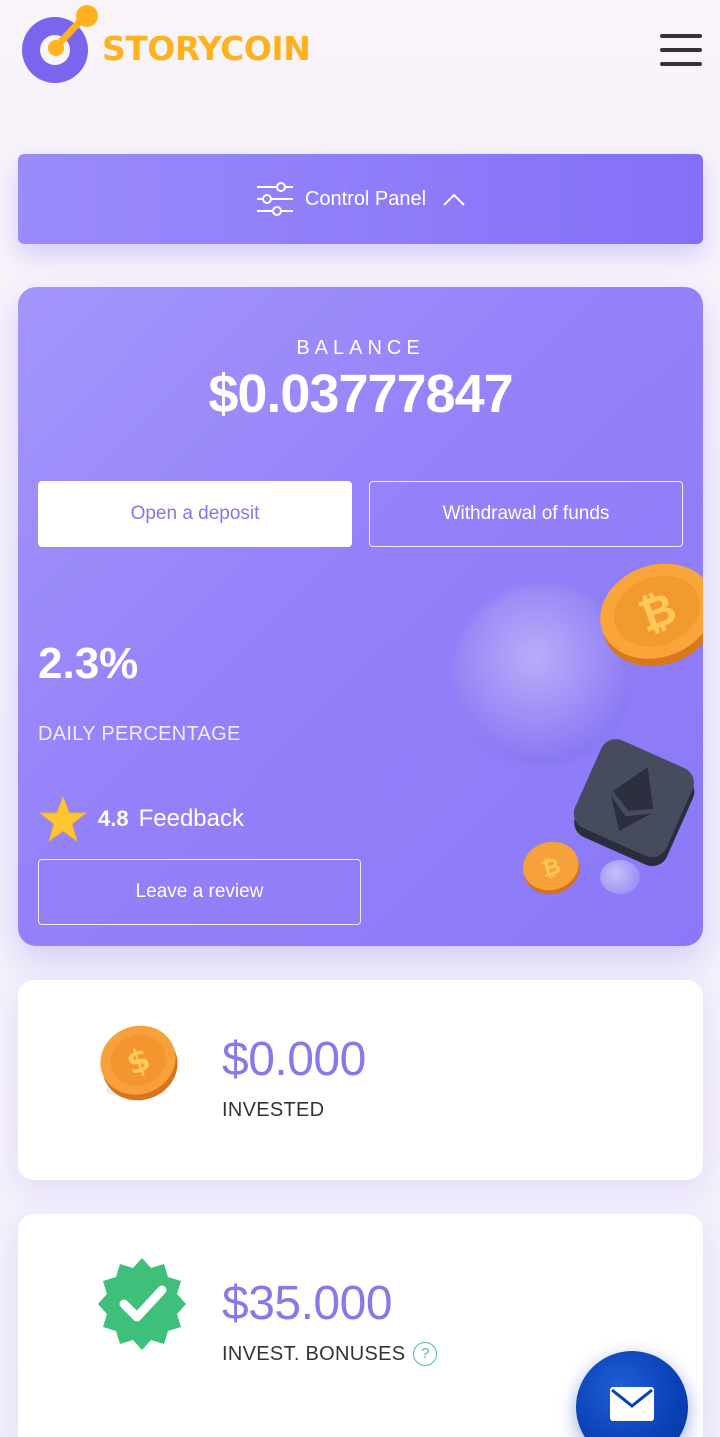 The image size is (720, 1437). I want to click on ethereum-tile-icon, so click(634, 803).